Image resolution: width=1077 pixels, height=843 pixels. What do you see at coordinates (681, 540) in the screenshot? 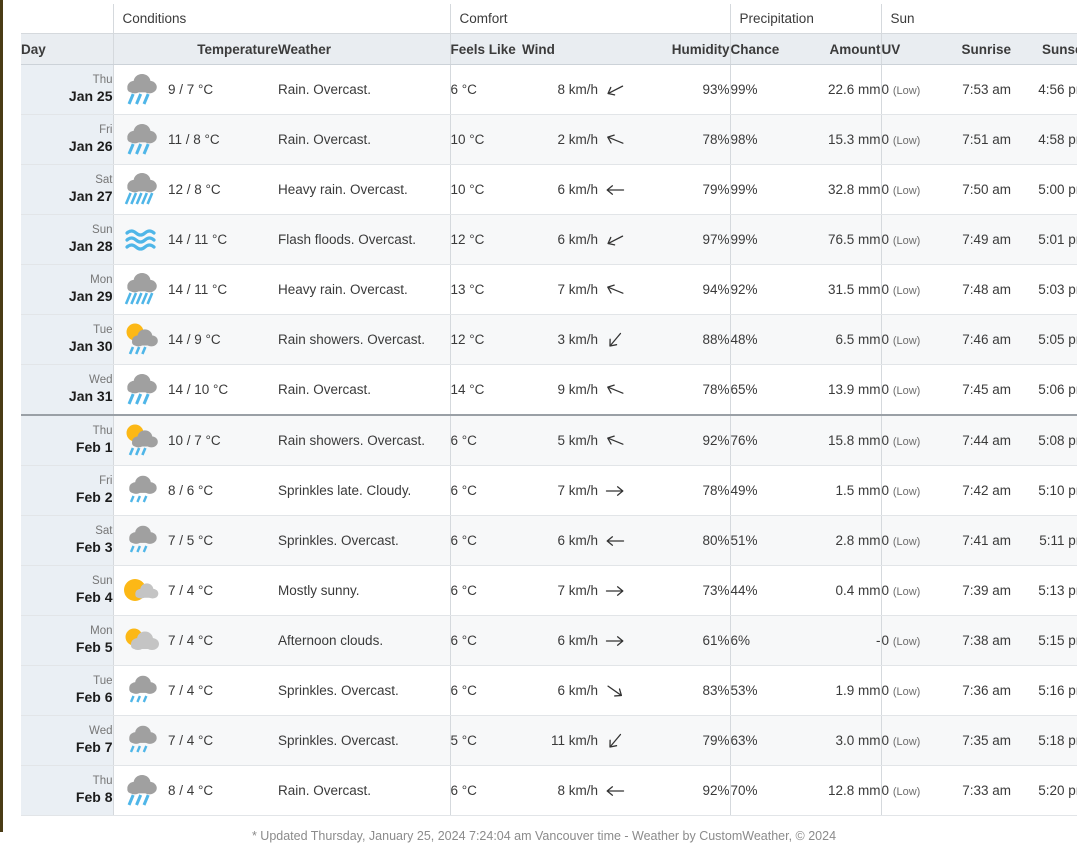
I see `humidity-cell: 80%` at bounding box center [681, 540].